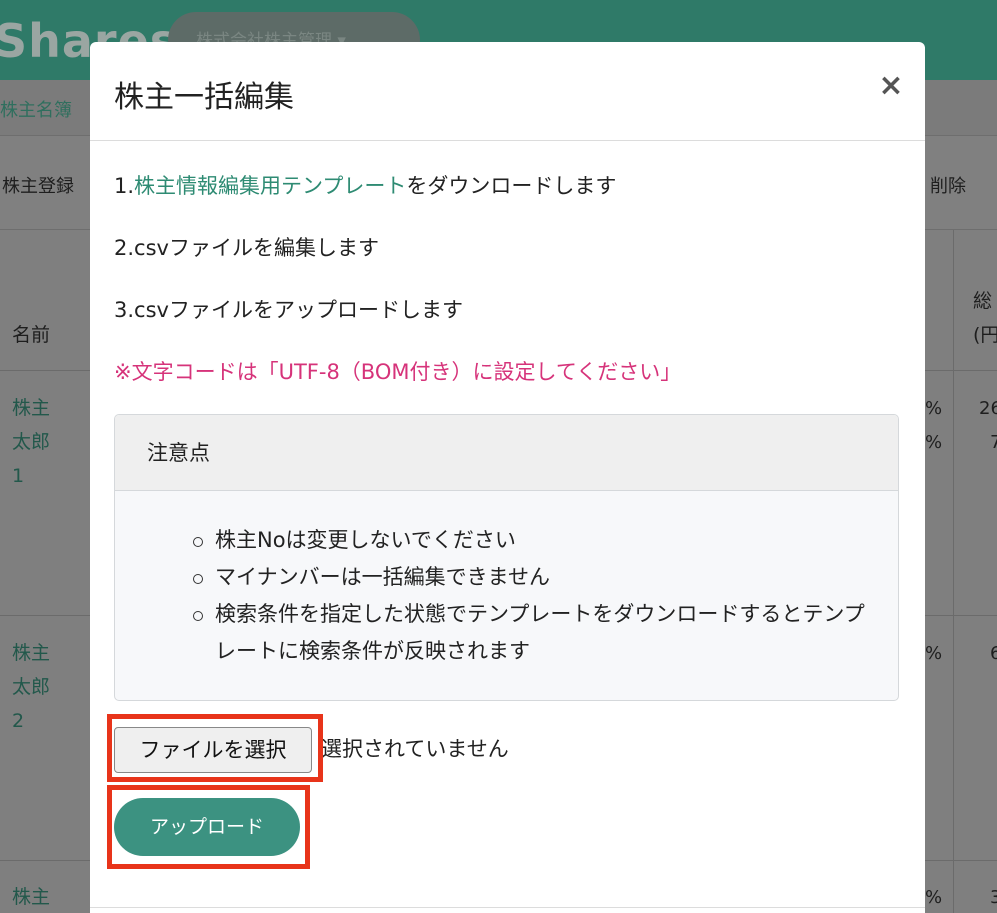 The width and height of the screenshot is (997, 913). Describe the element at coordinates (948, 186) in the screenshot. I see `delete-button: 削除` at that location.